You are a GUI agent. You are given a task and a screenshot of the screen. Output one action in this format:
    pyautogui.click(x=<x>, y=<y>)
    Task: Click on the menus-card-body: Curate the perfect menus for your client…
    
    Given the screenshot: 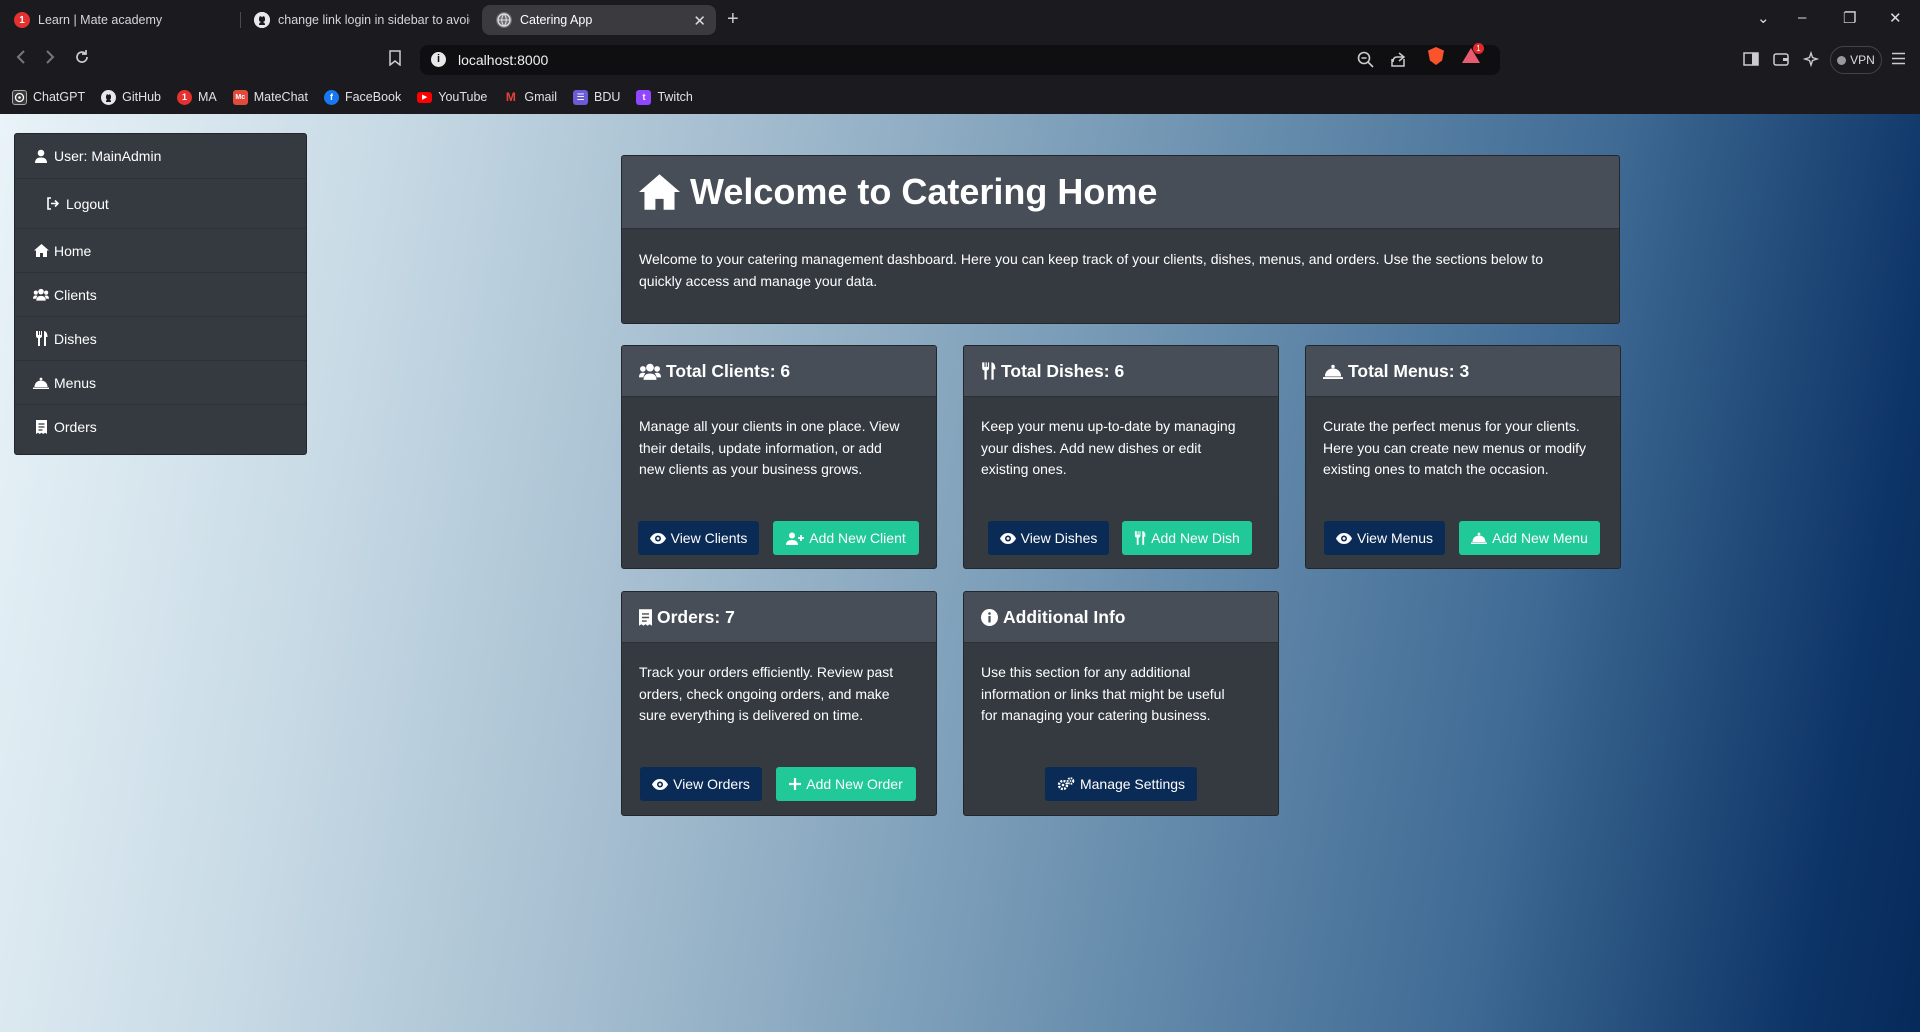 What is the action you would take?
    pyautogui.click(x=1463, y=439)
    